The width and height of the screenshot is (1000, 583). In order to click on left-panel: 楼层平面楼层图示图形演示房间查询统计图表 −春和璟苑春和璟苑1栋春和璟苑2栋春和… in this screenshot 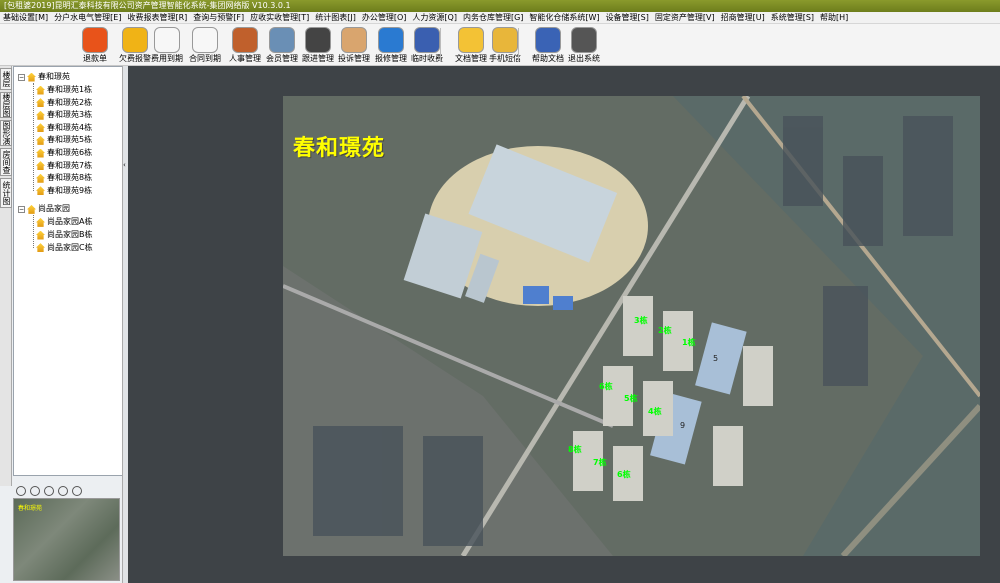, I will do `click(64, 324)`.